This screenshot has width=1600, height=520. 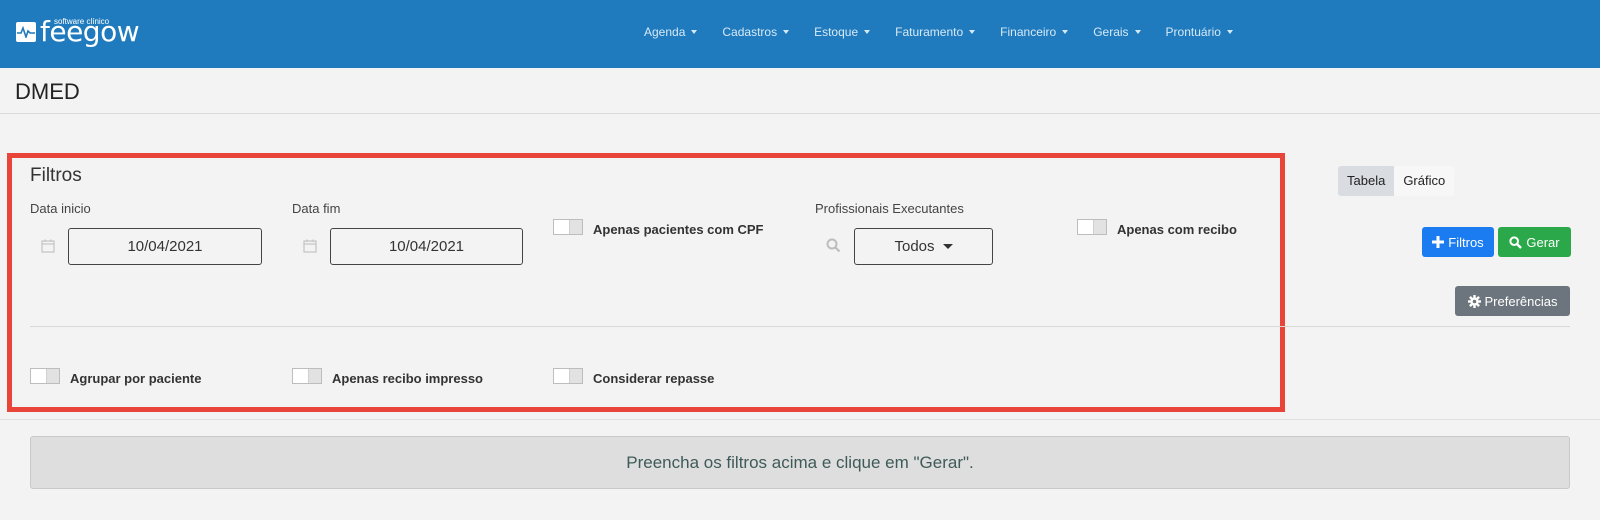 I want to click on plus-icon, so click(x=1438, y=242).